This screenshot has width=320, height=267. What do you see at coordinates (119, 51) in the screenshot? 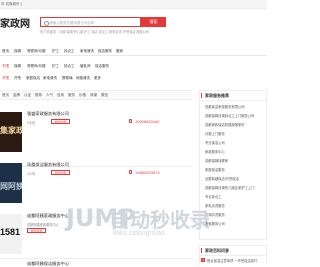
I see `nav-item: 搬家` at bounding box center [119, 51].